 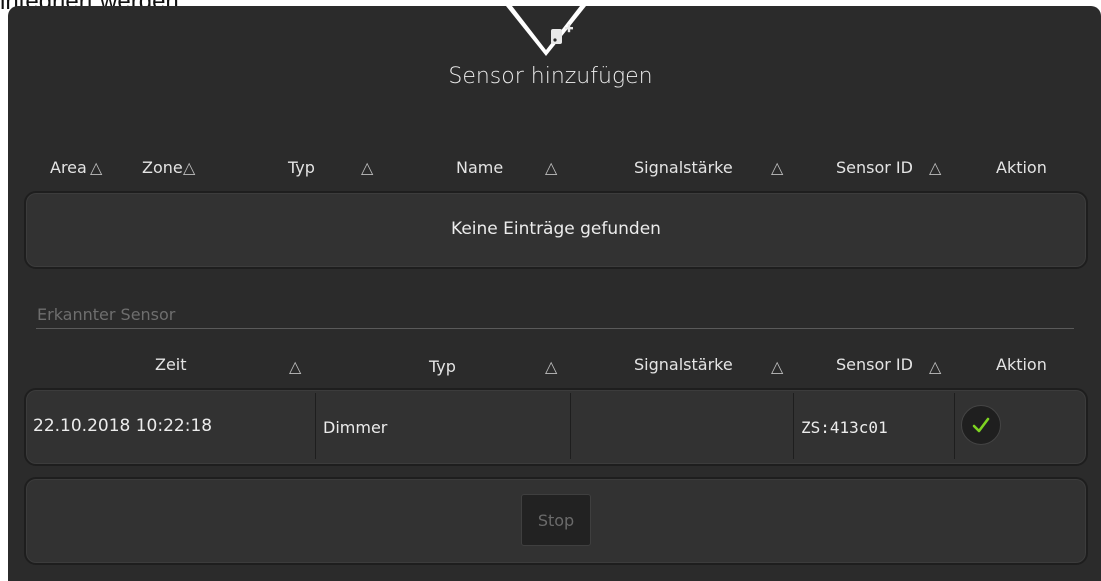 What do you see at coordinates (844, 427) in the screenshot?
I see `cell-sensor-id: ZS:413c01` at bounding box center [844, 427].